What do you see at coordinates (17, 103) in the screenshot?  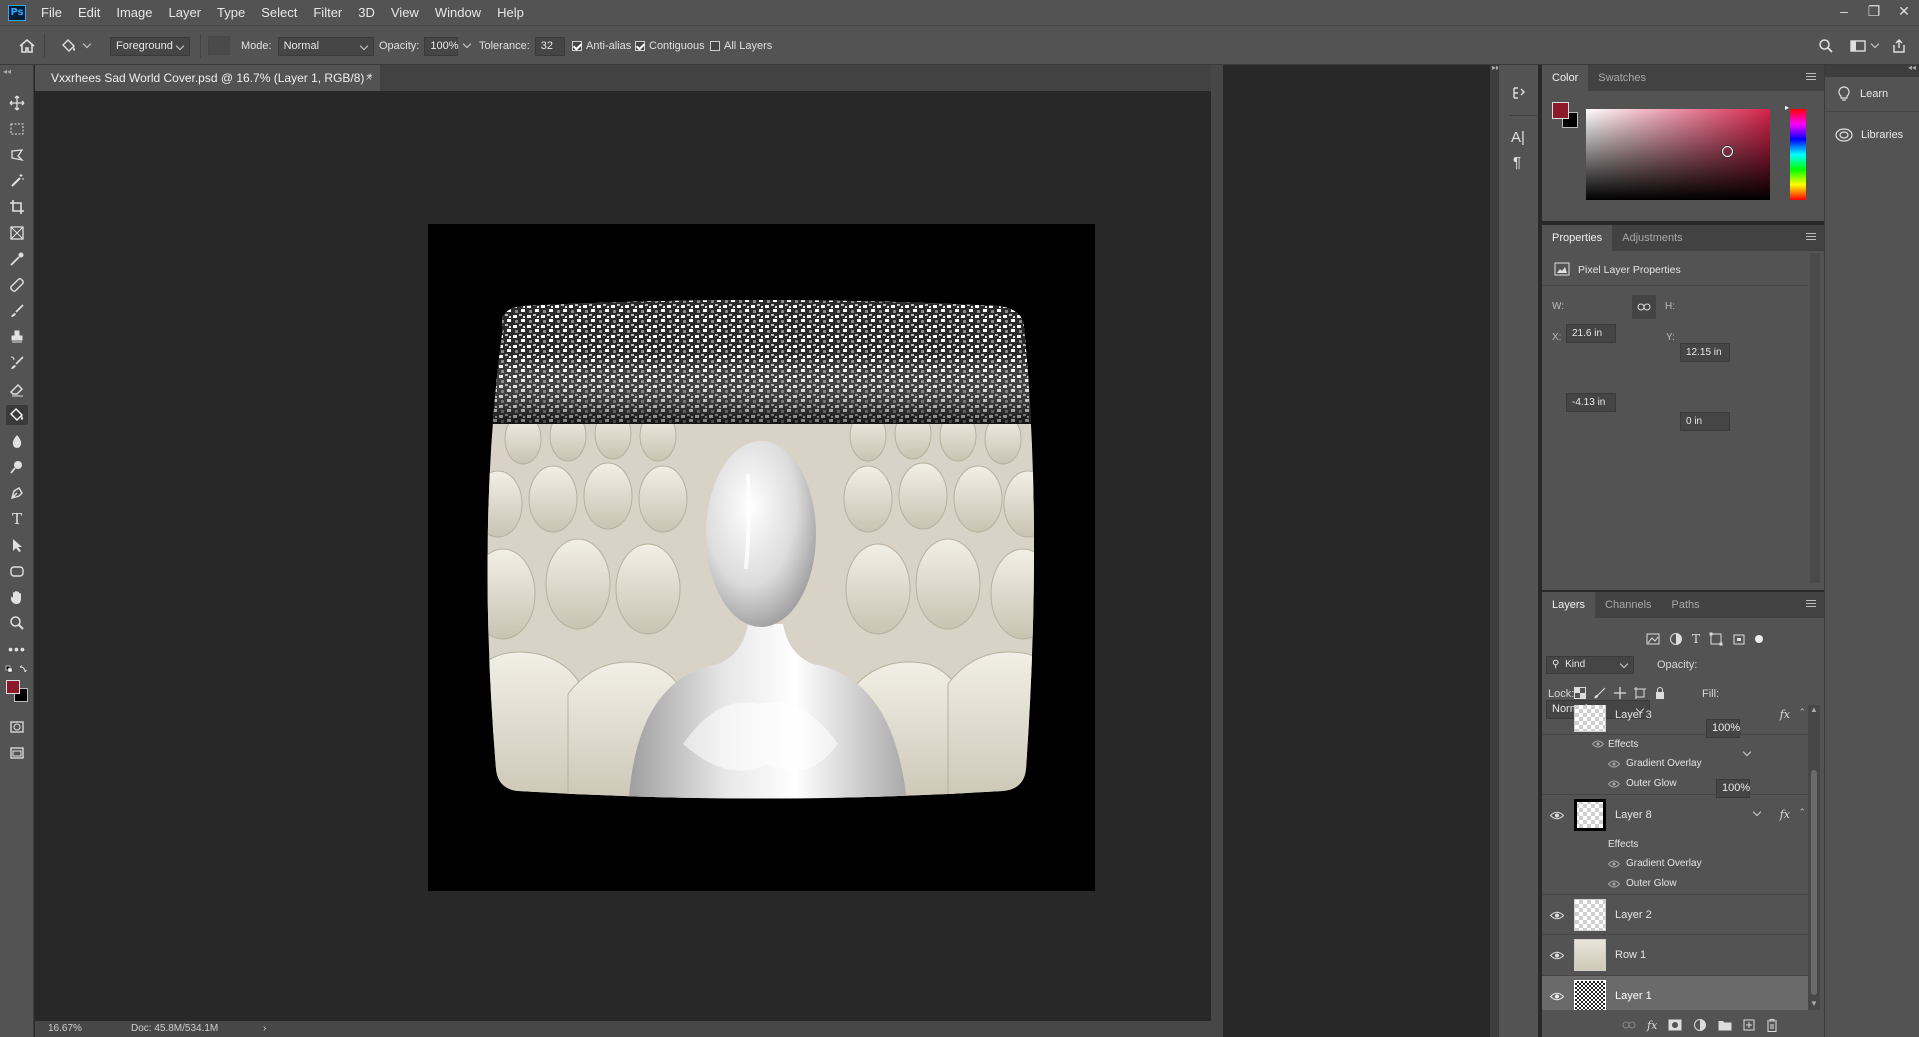 I see `move-tool-icon` at bounding box center [17, 103].